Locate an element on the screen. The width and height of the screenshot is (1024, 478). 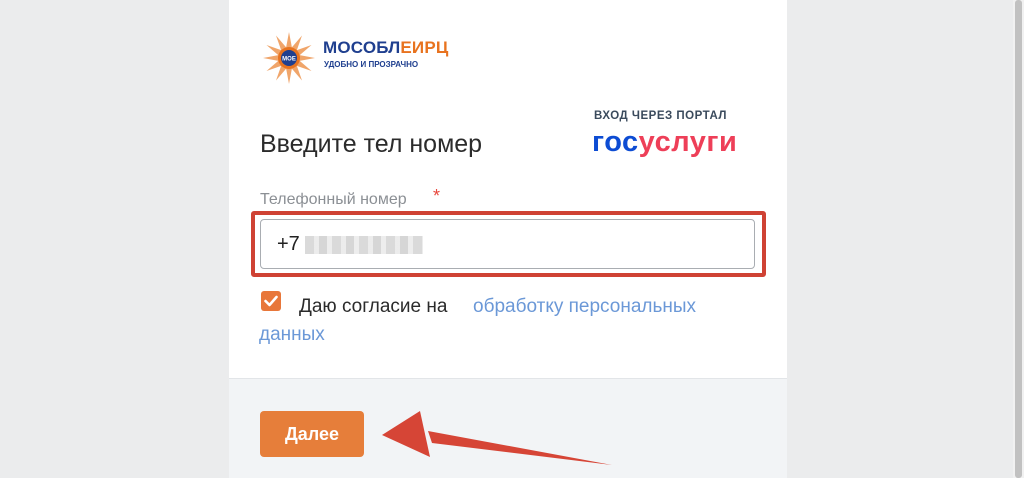
gosuslugi-logo-red: услуги is located at coordinates (688, 142).